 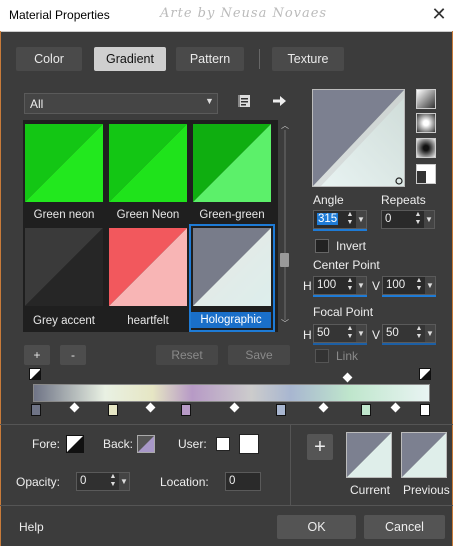 I want to click on save-button: Save, so click(x=259, y=355).